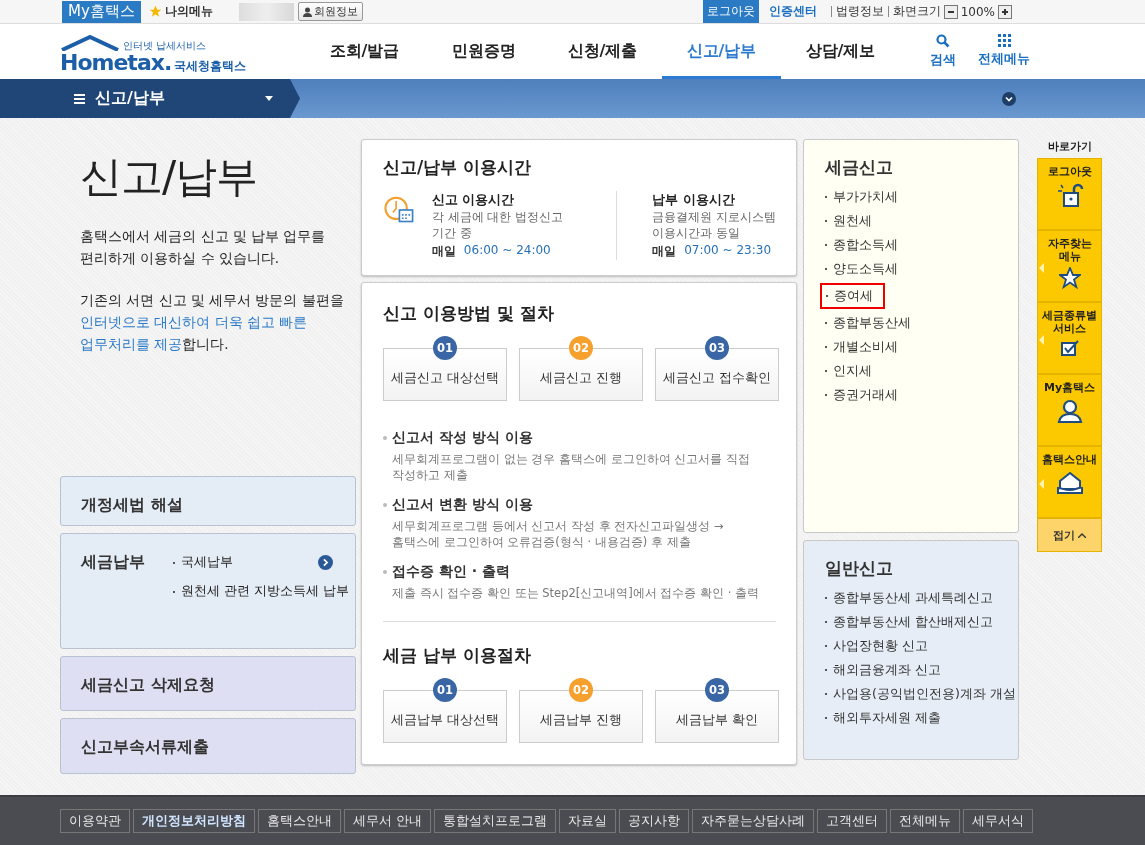  I want to click on nav-tab: 민원증명, so click(483, 51).